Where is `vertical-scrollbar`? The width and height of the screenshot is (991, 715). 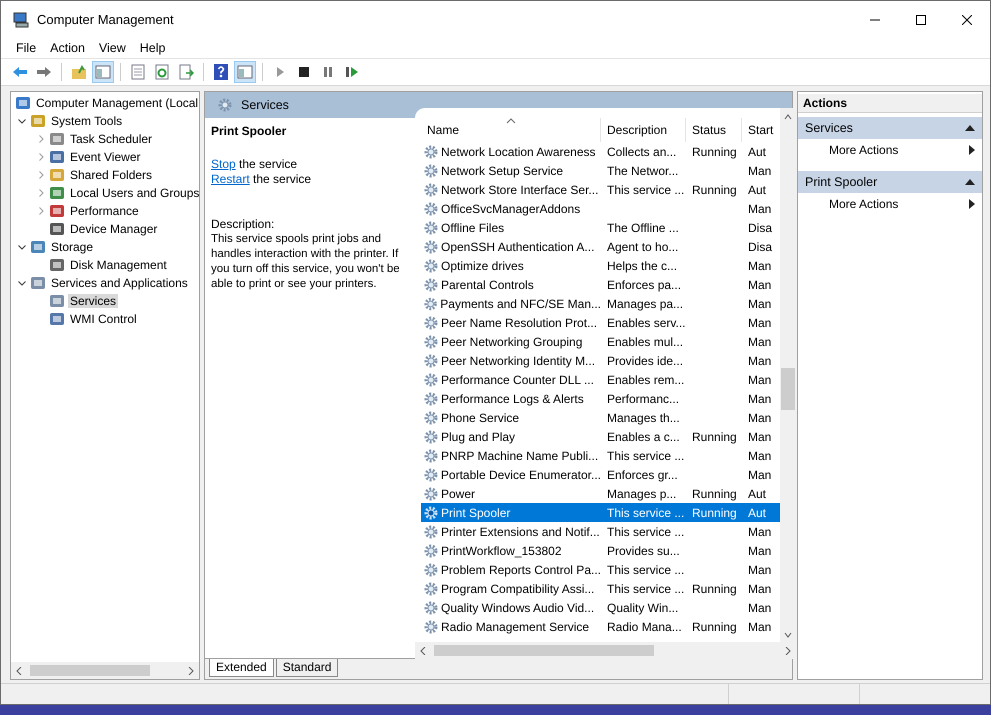
vertical-scrollbar is located at coordinates (788, 375).